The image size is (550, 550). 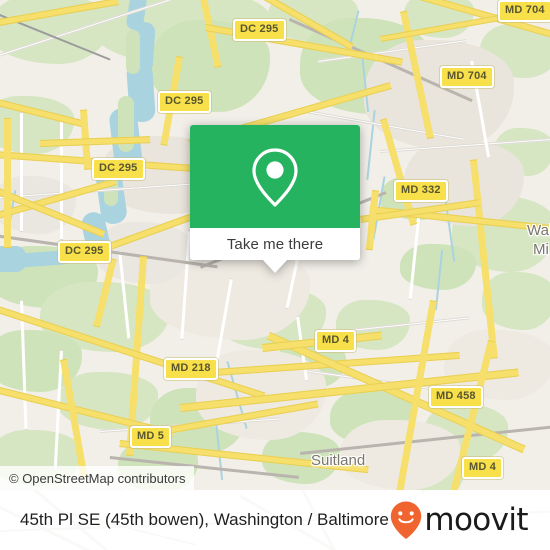 What do you see at coordinates (191, 369) in the screenshot?
I see `road-shield: MD 218` at bounding box center [191, 369].